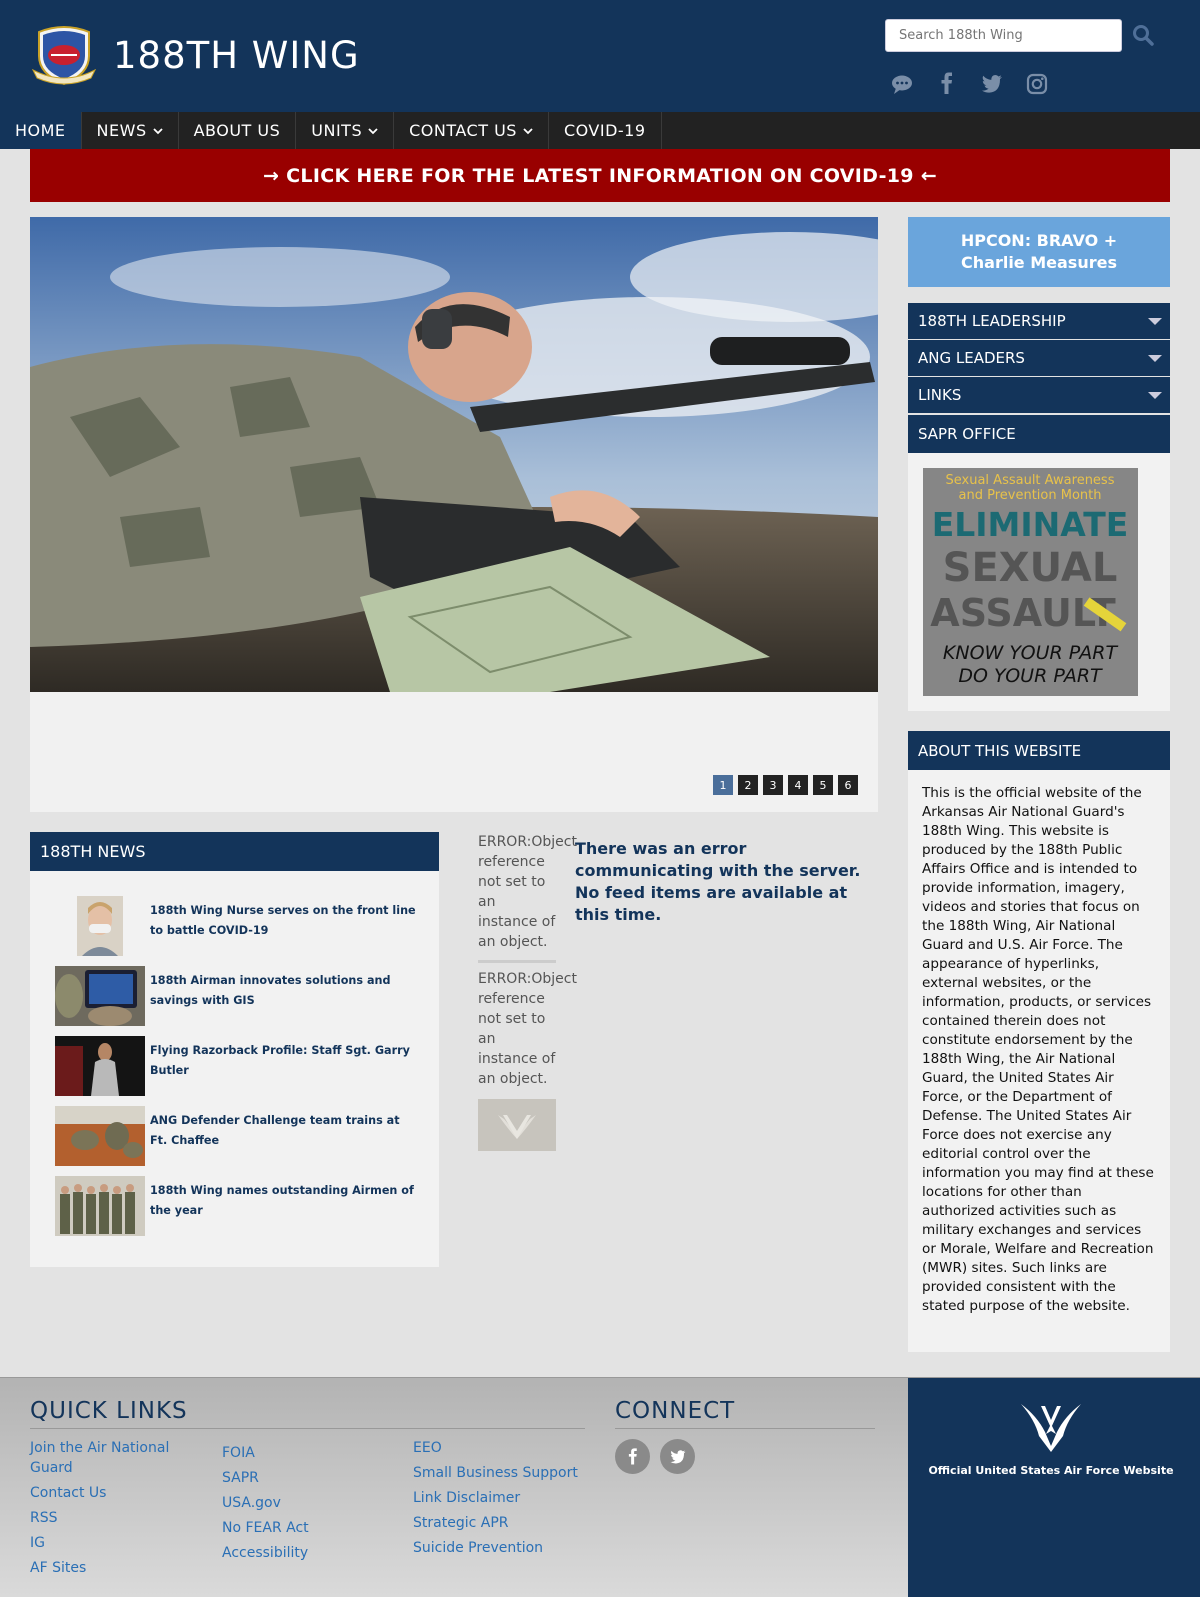  What do you see at coordinates (265, 1553) in the screenshot?
I see `footer-link: Accessibility` at bounding box center [265, 1553].